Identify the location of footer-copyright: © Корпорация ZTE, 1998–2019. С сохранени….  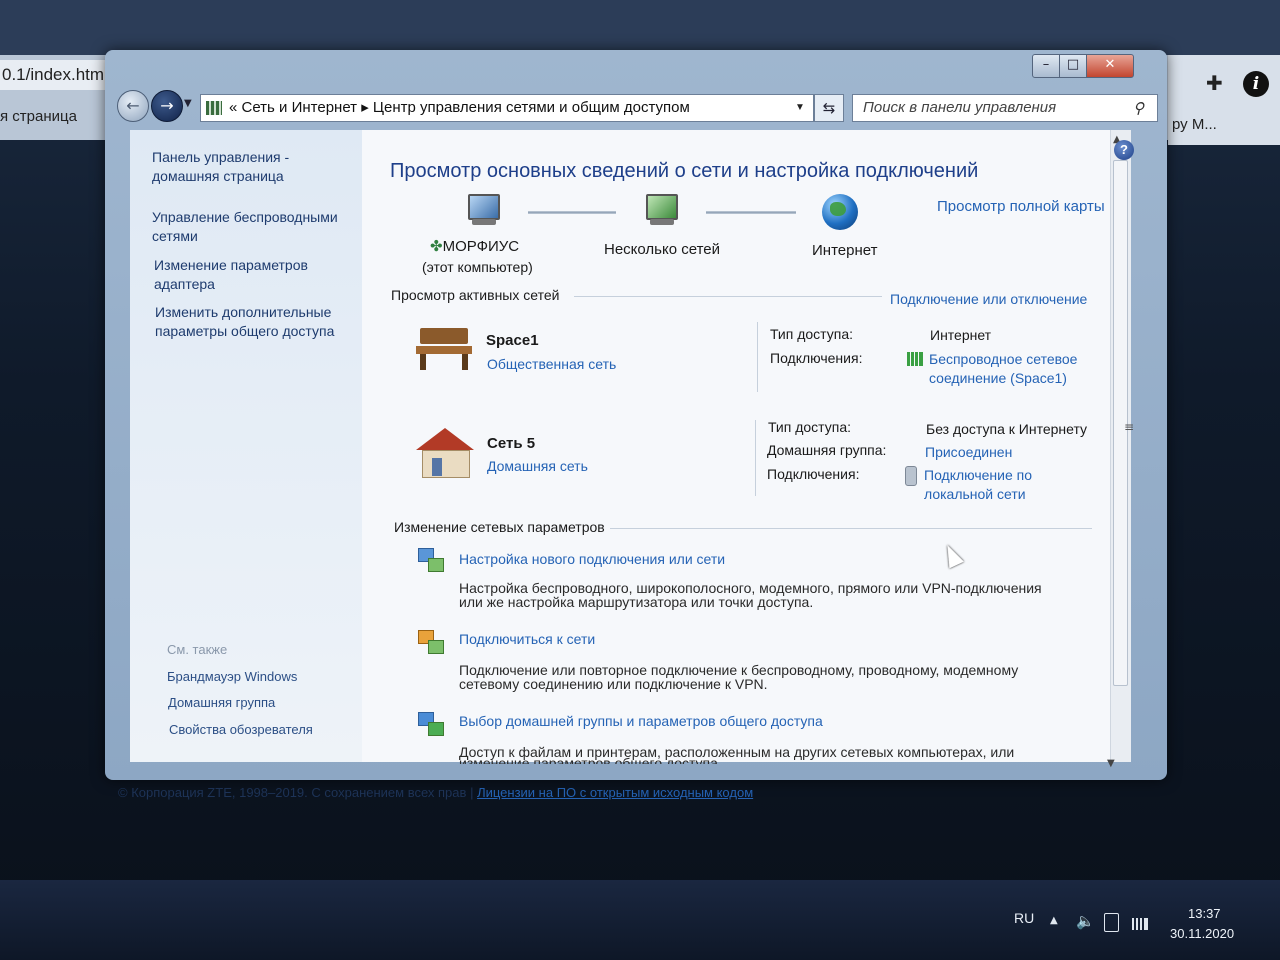
(292, 792).